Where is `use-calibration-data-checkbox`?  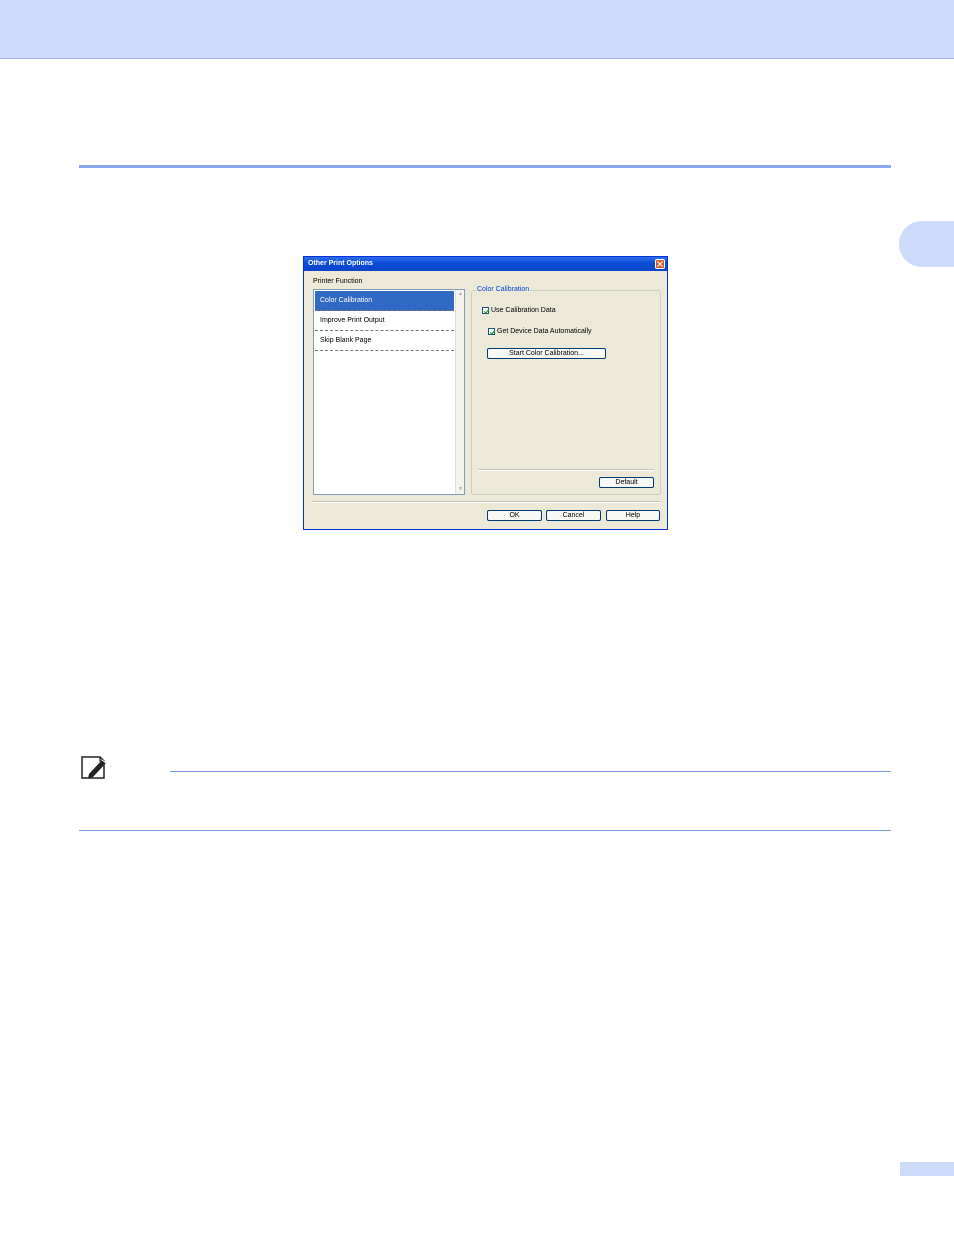
use-calibration-data-checkbox is located at coordinates (486, 310).